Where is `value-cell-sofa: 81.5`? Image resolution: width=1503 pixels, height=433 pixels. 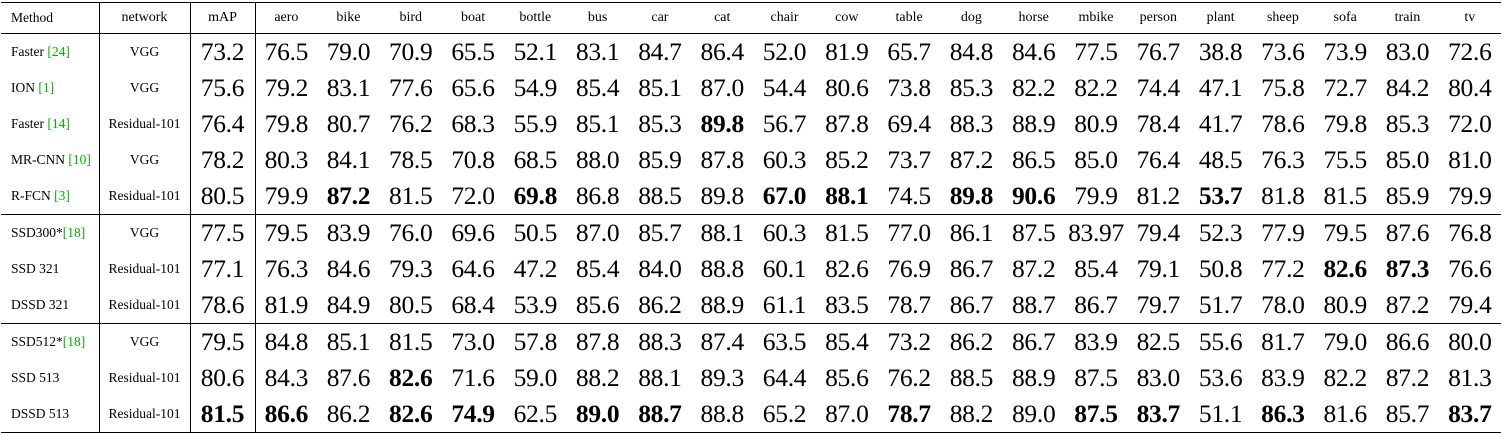 value-cell-sofa: 81.5 is located at coordinates (1345, 195).